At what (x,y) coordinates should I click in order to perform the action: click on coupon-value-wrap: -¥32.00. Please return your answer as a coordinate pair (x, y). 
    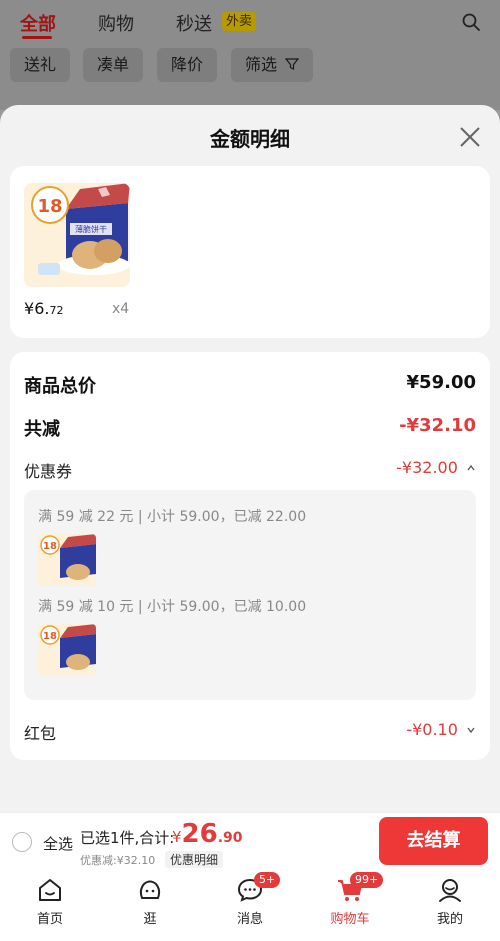
    Looking at the image, I should click on (436, 467).